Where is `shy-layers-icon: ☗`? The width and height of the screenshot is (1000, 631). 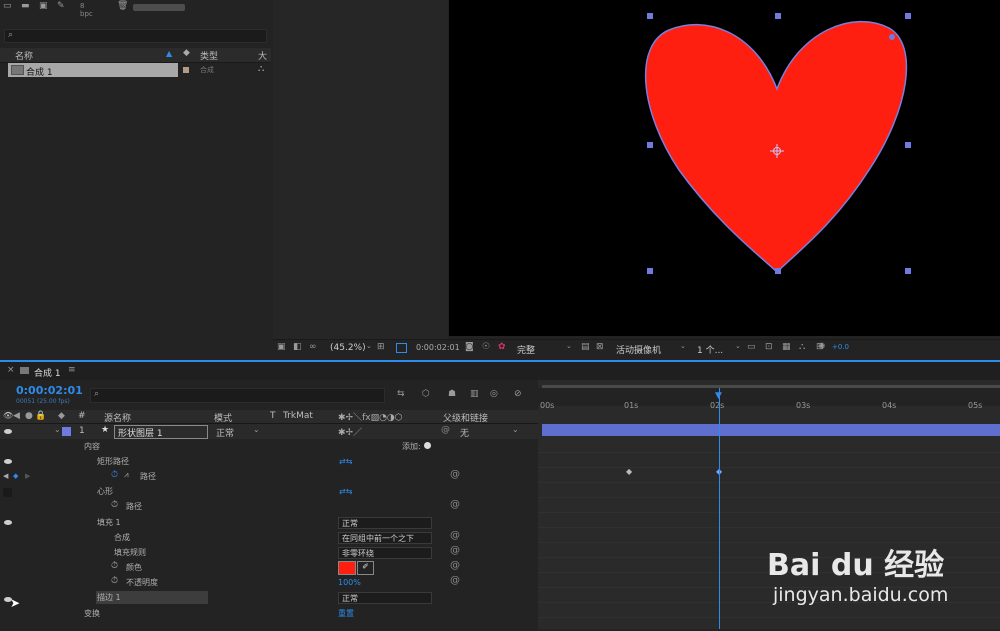 shy-layers-icon: ☗ is located at coordinates (452, 394).